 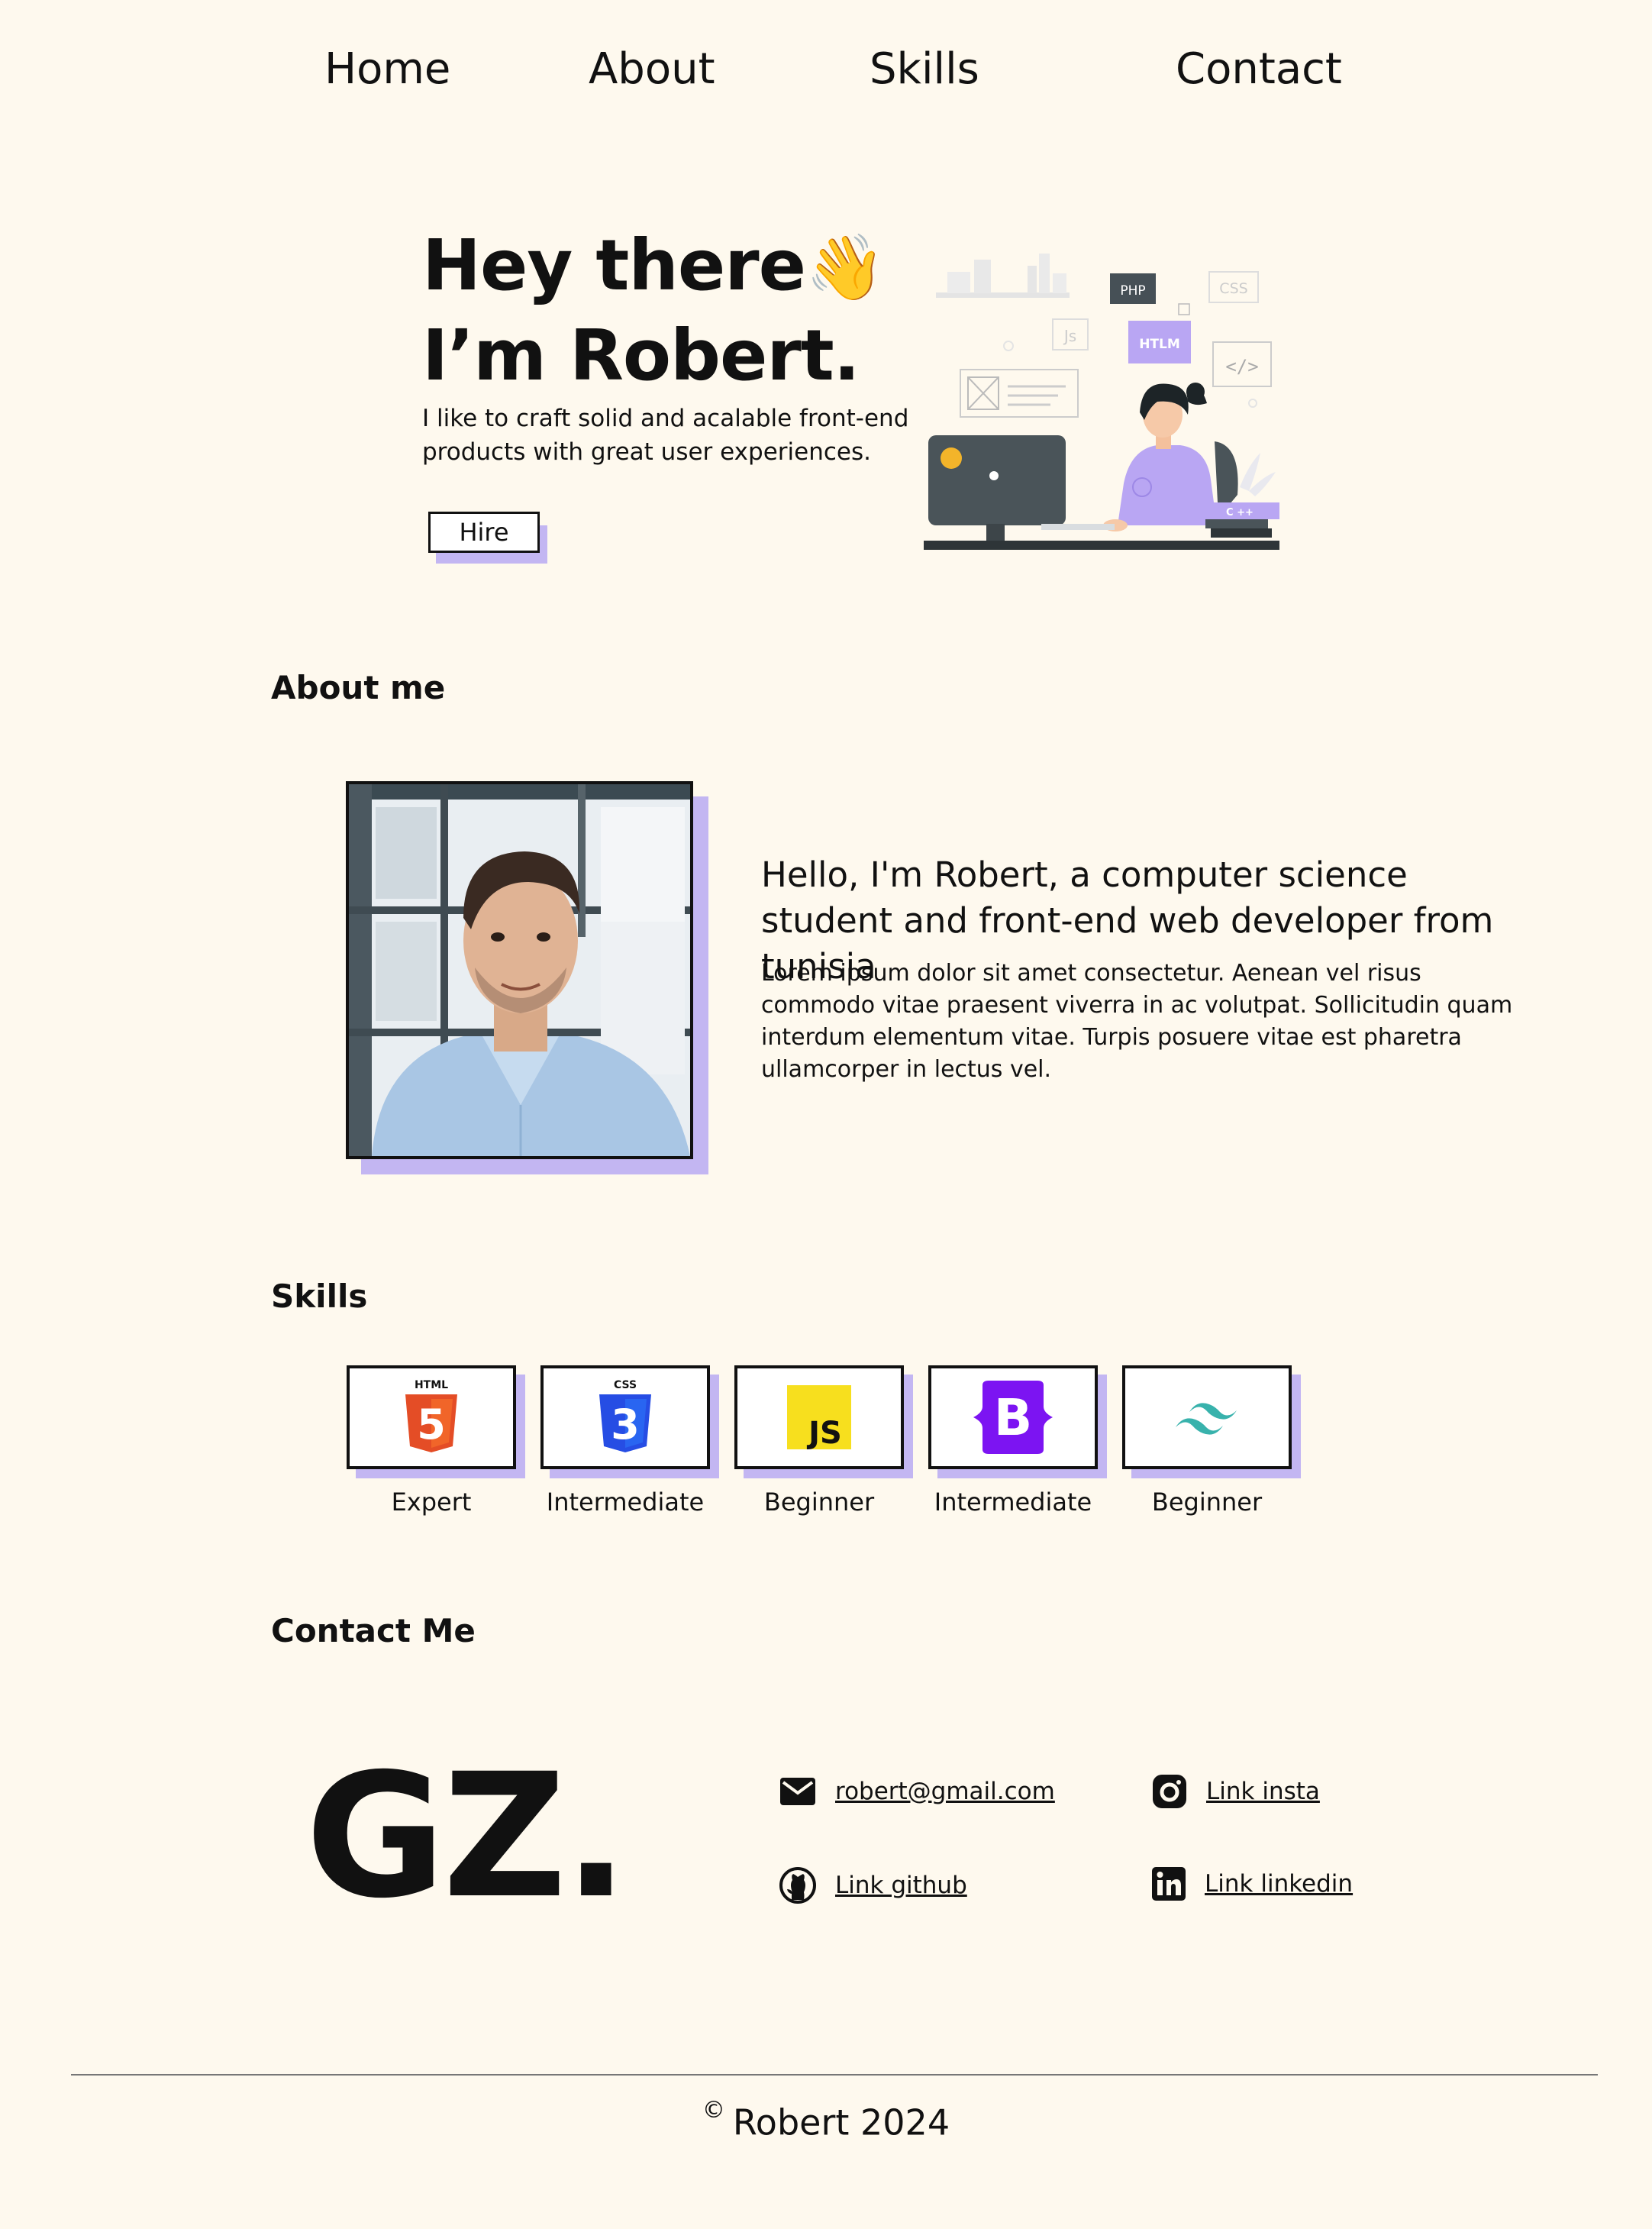 I want to click on contact-linkedin-text: Link linkedin, so click(x=1279, y=1884).